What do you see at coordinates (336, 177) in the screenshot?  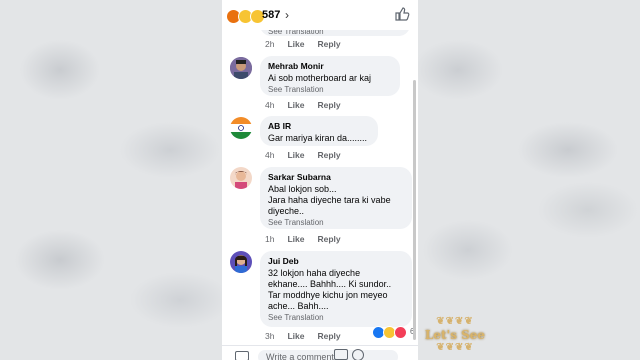 I see `commenter-name: Sarkar Subarna` at bounding box center [336, 177].